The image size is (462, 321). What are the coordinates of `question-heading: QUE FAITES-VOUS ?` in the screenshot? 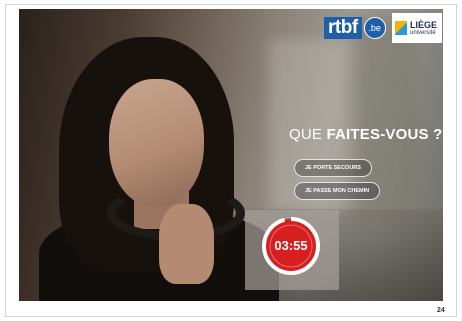 It's located at (365, 134).